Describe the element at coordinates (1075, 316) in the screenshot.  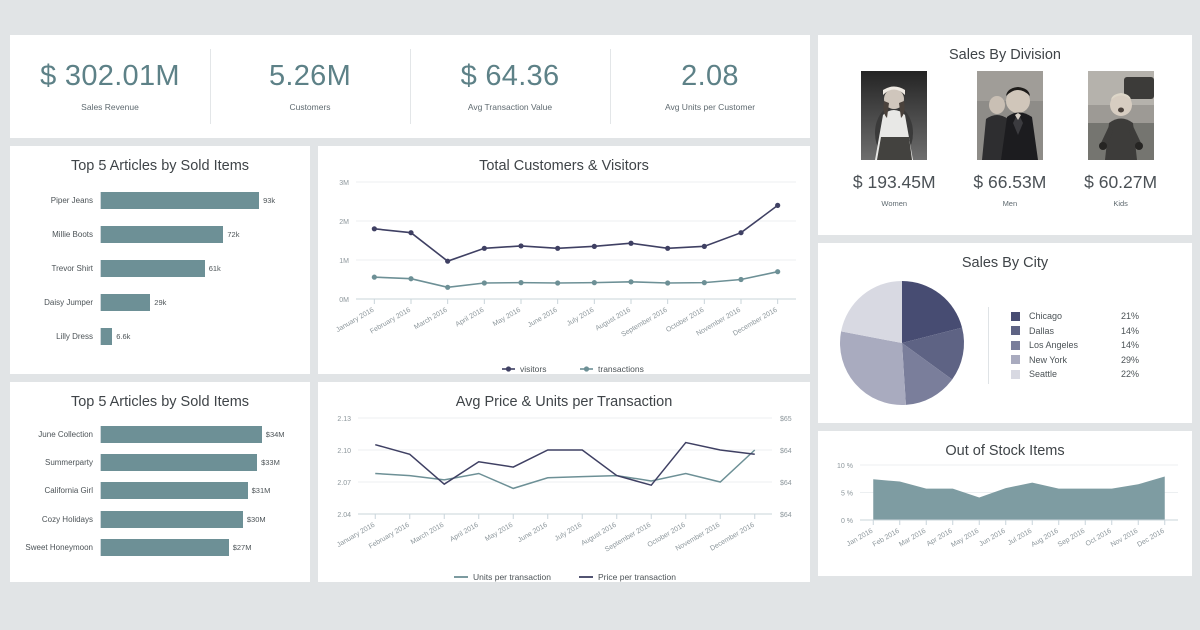
I see `legend-item-chicago: Chicago 21%` at that location.